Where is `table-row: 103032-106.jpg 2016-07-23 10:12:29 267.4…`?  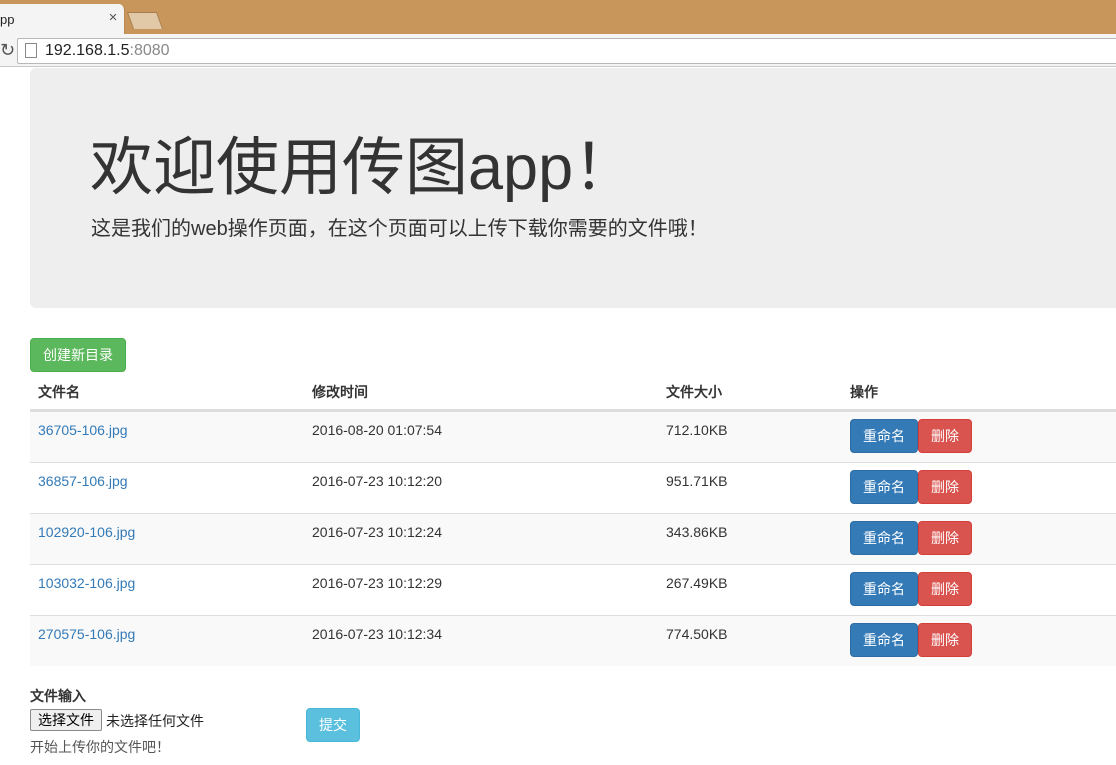
table-row: 103032-106.jpg 2016-07-23 10:12:29 267.4… is located at coordinates (573, 589).